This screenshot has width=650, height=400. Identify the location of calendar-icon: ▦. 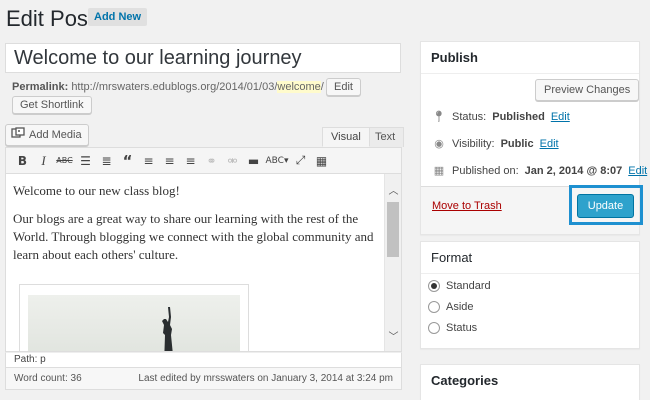
(439, 170).